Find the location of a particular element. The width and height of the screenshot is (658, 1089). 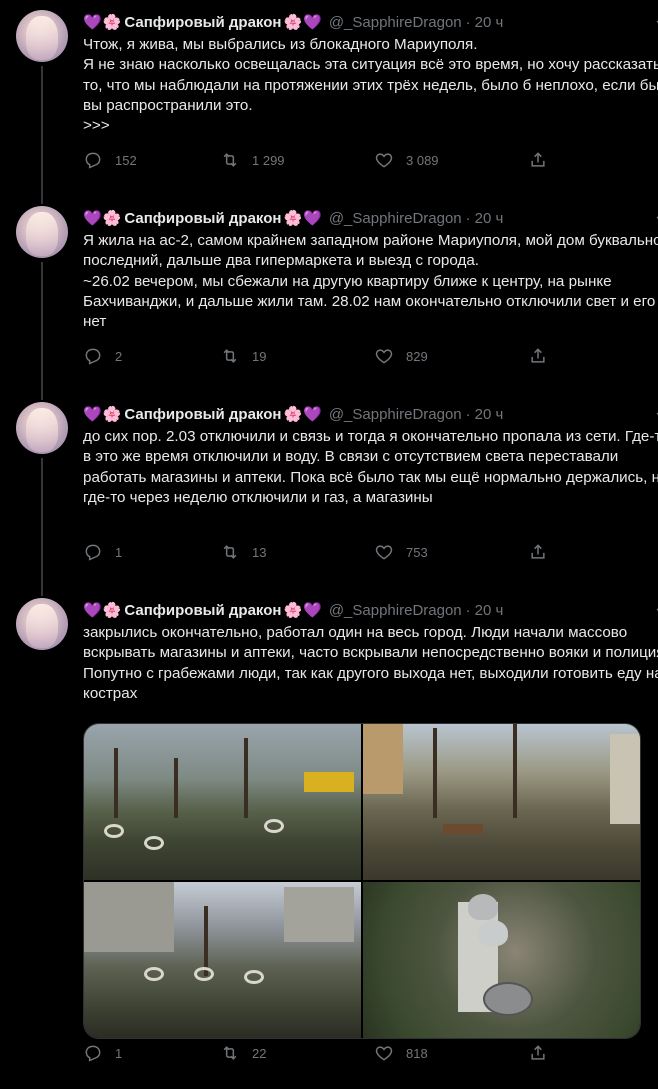

reply-button: 152 is located at coordinates (110, 160).